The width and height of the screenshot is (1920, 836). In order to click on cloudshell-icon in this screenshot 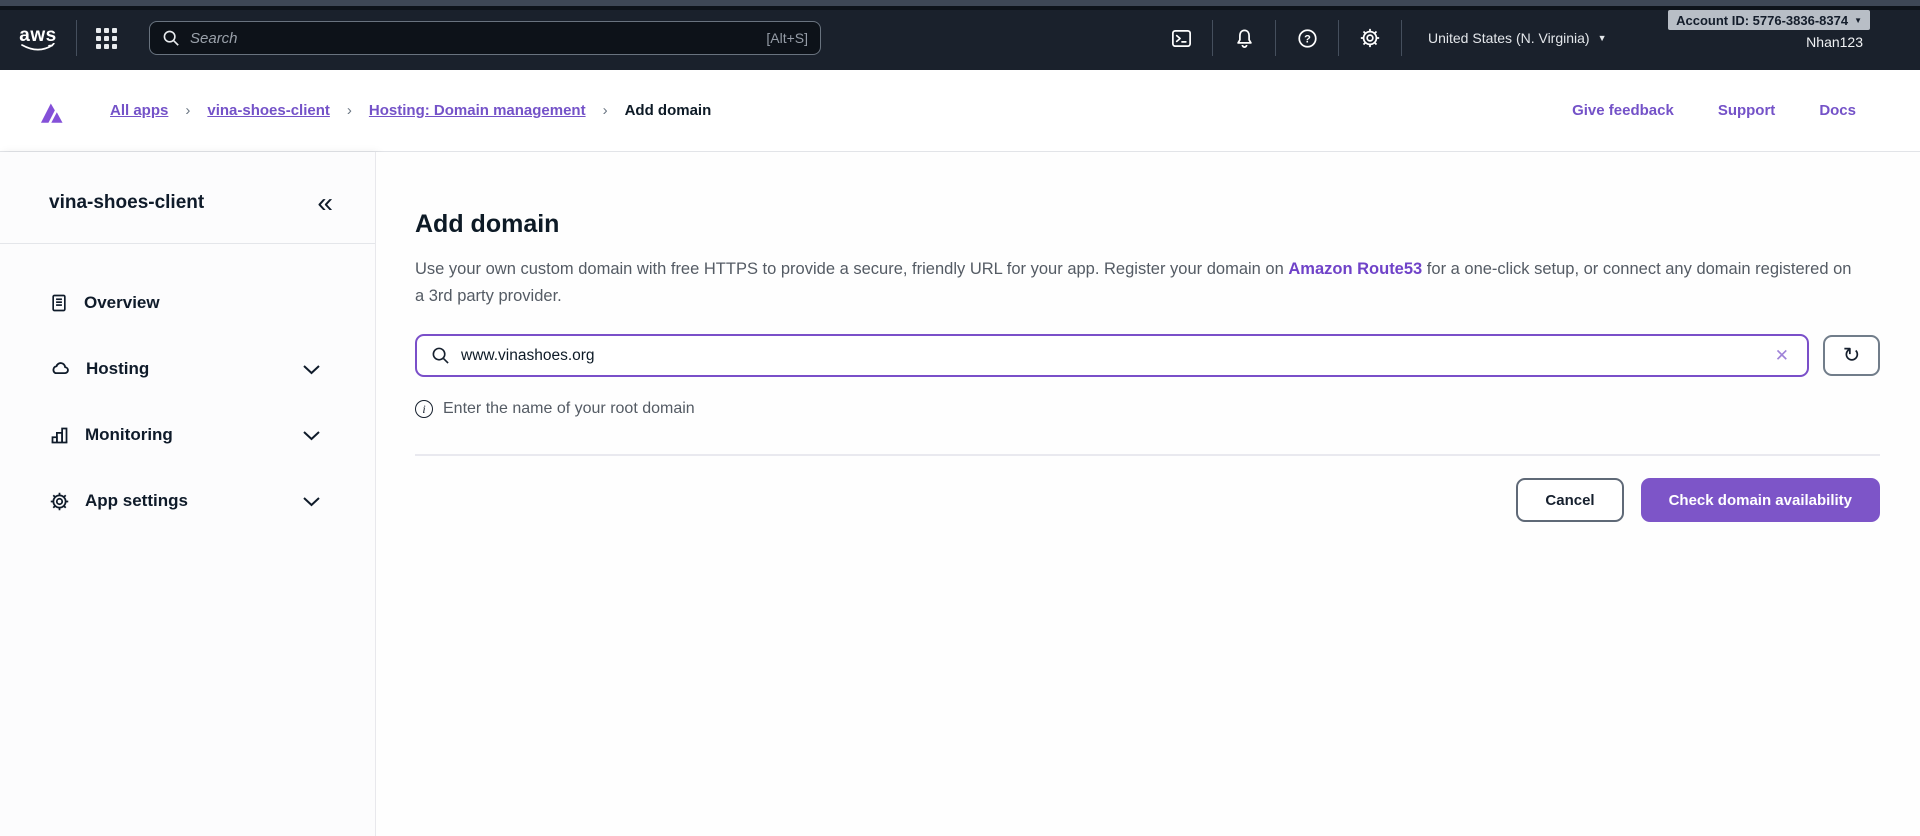, I will do `click(1181, 38)`.